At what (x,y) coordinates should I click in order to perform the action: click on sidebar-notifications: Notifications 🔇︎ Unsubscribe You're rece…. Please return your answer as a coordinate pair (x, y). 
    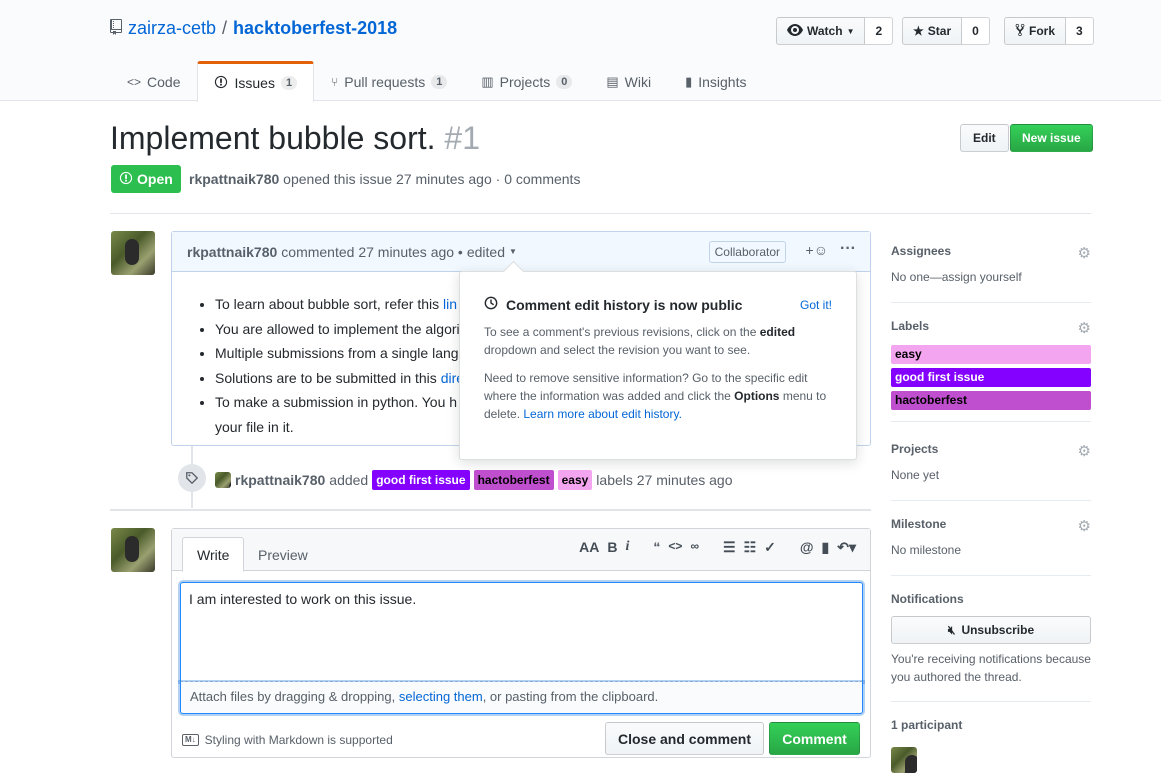
    Looking at the image, I should click on (991, 647).